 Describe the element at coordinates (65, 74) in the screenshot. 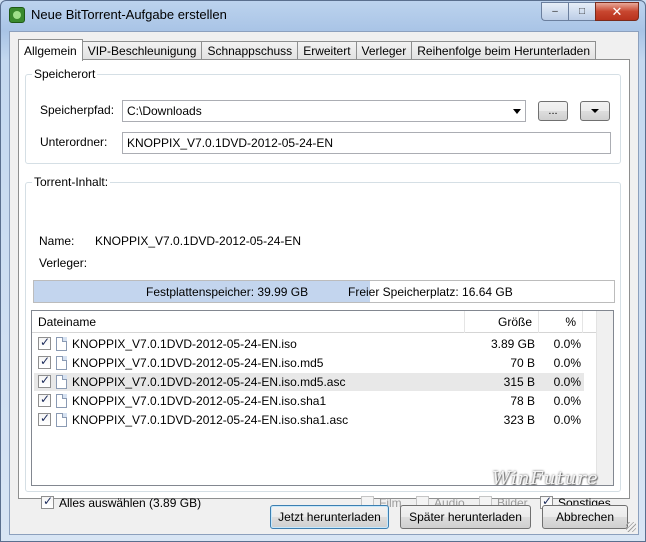

I see `speicherort-legend: Speicherort` at that location.